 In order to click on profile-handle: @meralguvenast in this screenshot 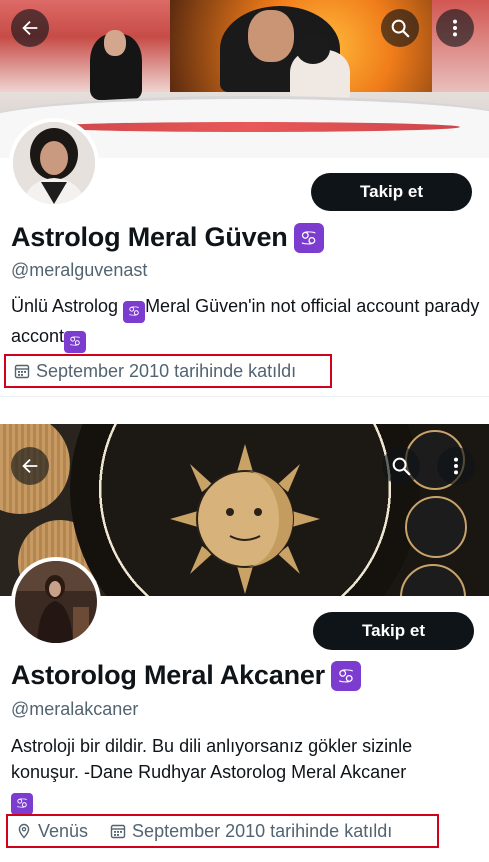, I will do `click(79, 270)`.